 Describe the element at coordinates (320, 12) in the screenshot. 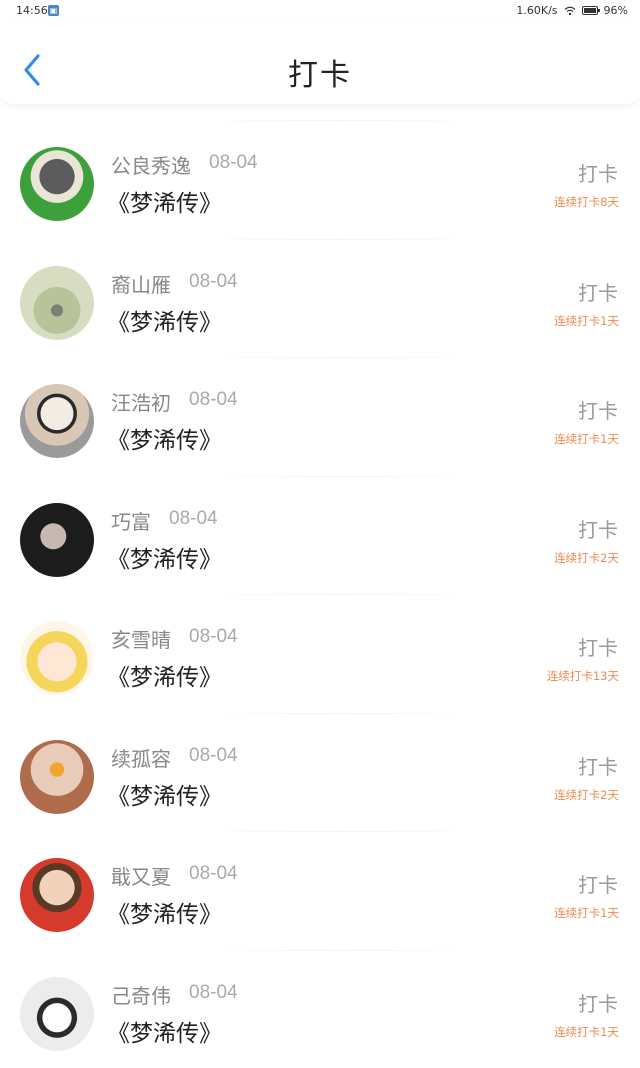

I see `status-bar: 14:56 ▣ 1.60K/s 96%` at that location.